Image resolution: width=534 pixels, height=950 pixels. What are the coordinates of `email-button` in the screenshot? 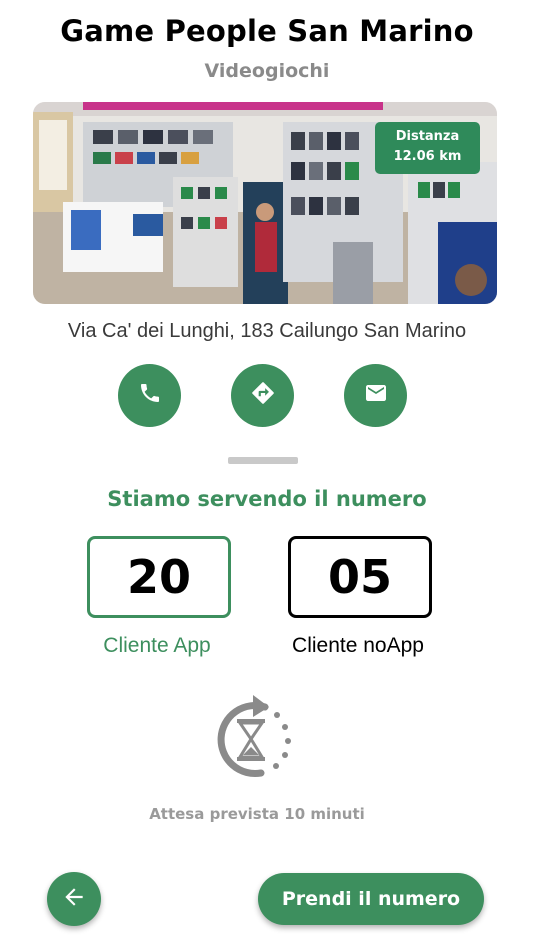 It's located at (375, 395).